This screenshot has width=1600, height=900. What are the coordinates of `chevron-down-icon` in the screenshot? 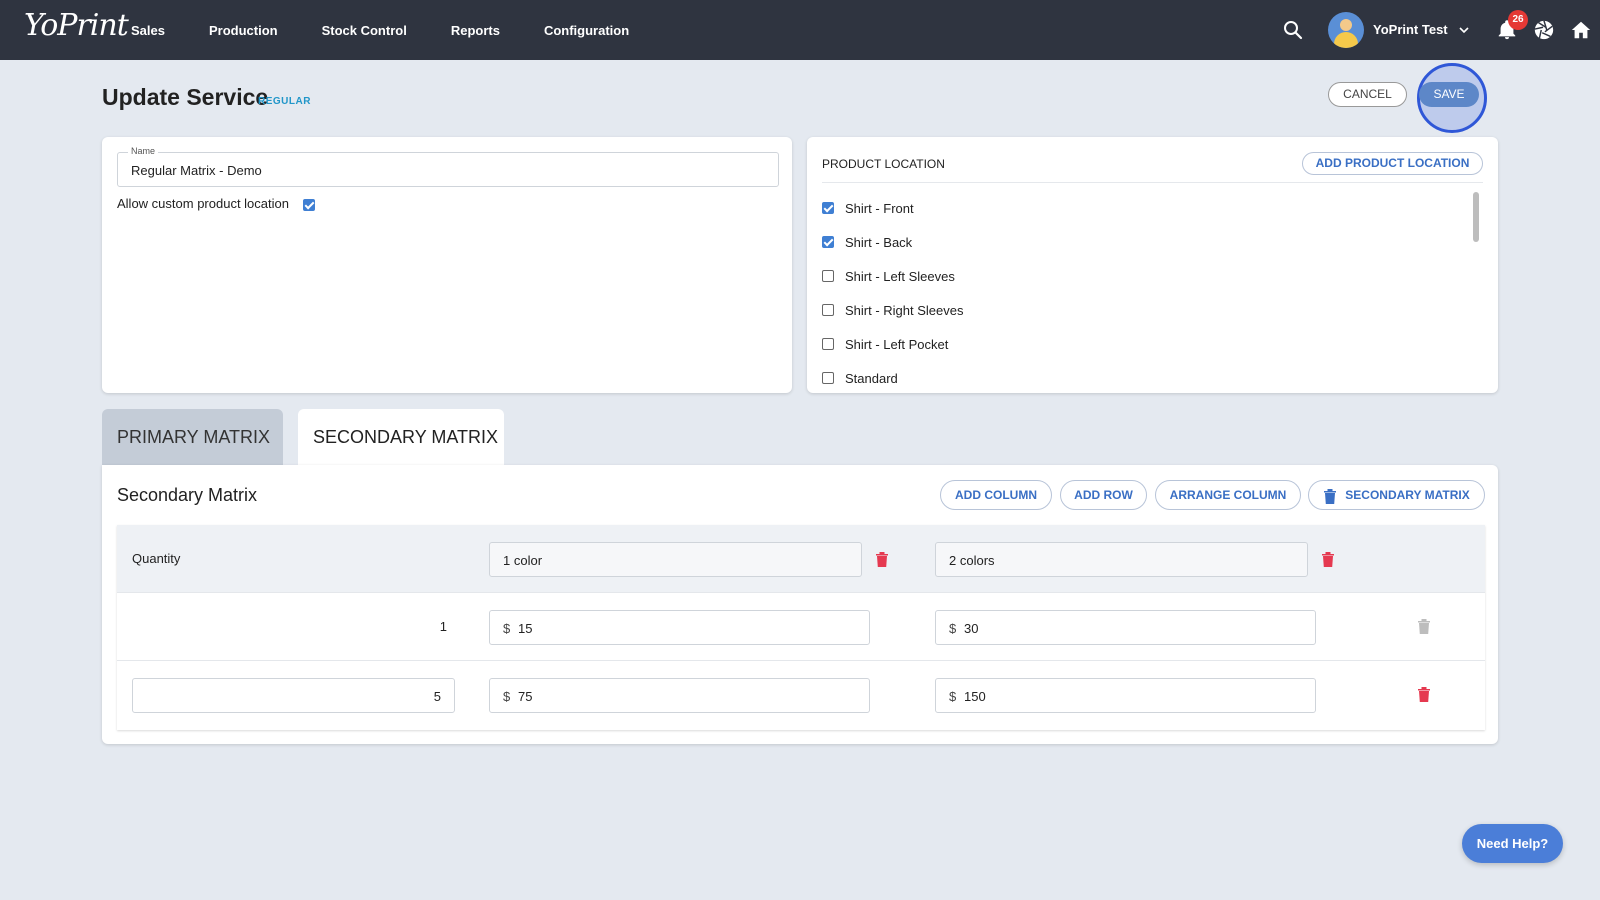 It's located at (1464, 30).